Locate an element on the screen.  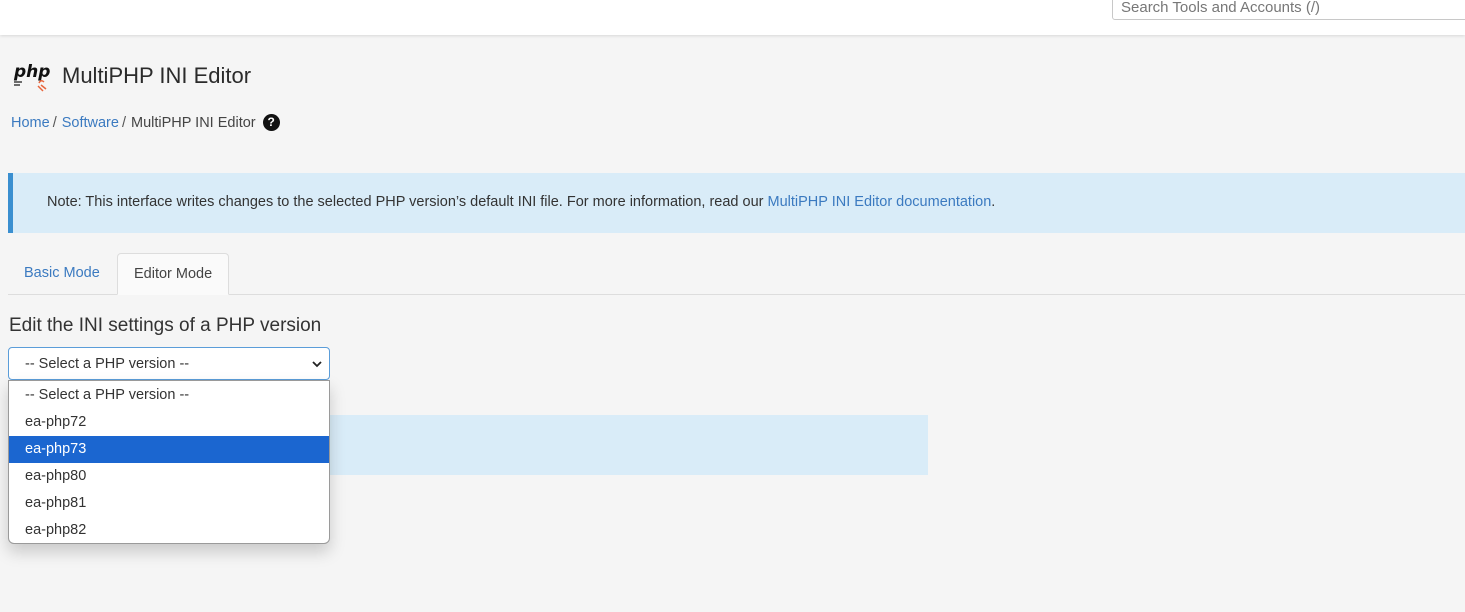
php-logo-icon: php is located at coordinates (31, 77).